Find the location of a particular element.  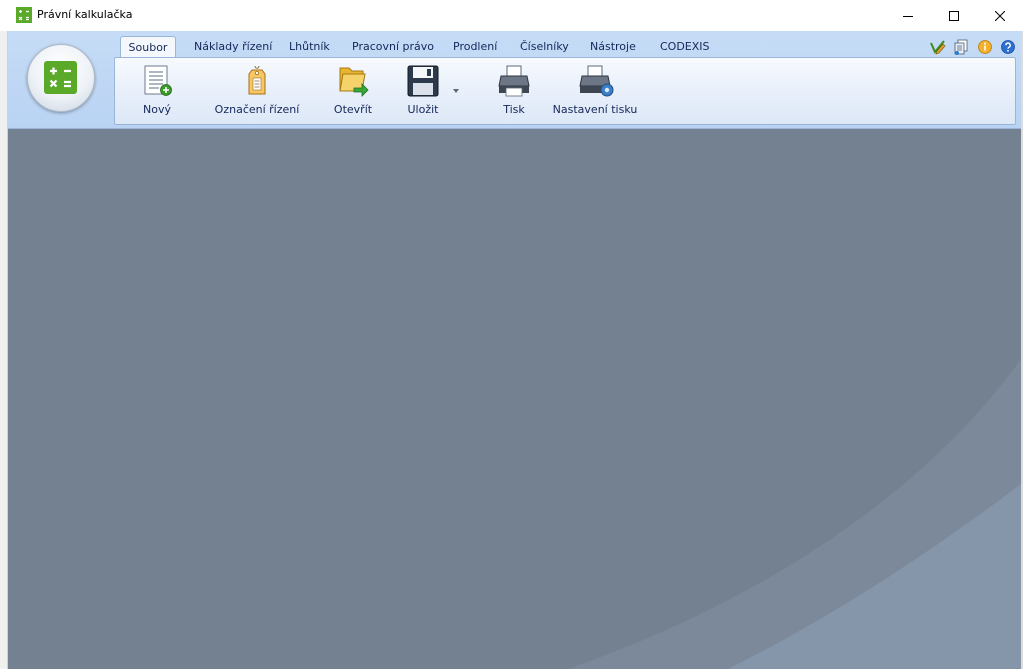

help-icon is located at coordinates (1008, 47).